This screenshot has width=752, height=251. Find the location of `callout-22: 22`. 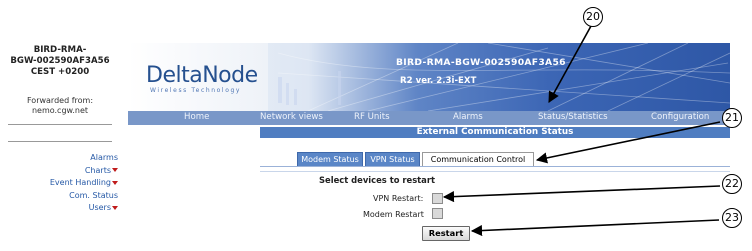

callout-22: 22 is located at coordinates (732, 184).